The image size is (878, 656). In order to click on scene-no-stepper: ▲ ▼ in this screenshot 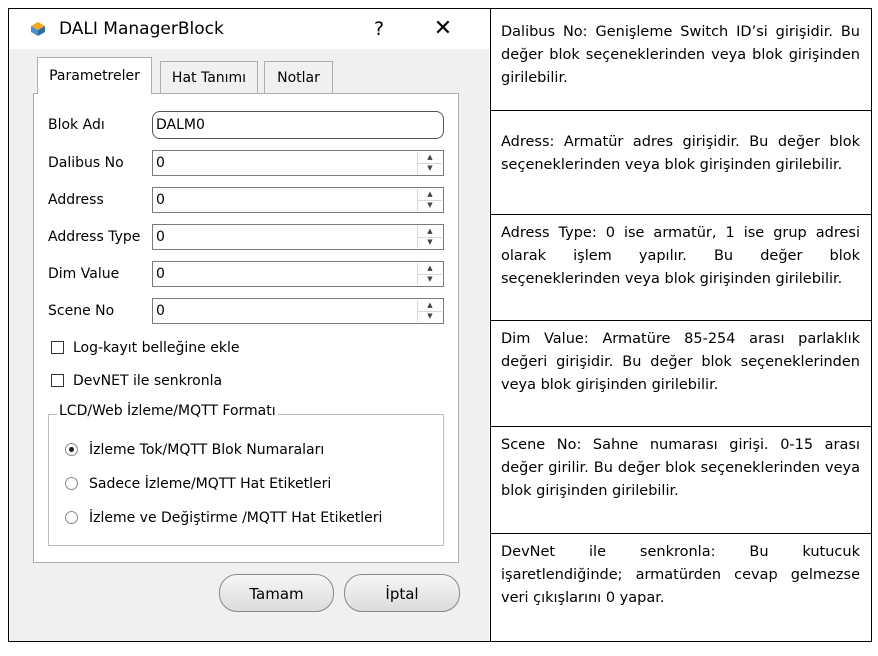, I will do `click(429, 311)`.